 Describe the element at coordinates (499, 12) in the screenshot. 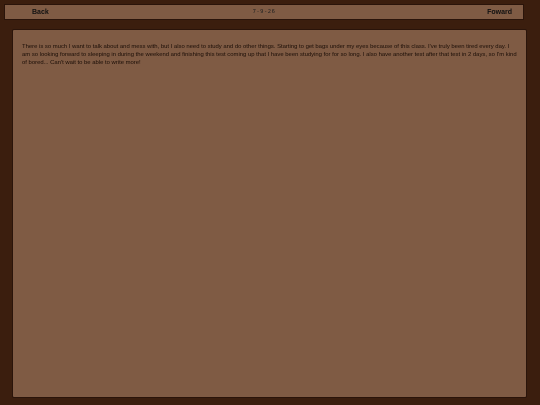

I see `forward-button: Foward` at that location.